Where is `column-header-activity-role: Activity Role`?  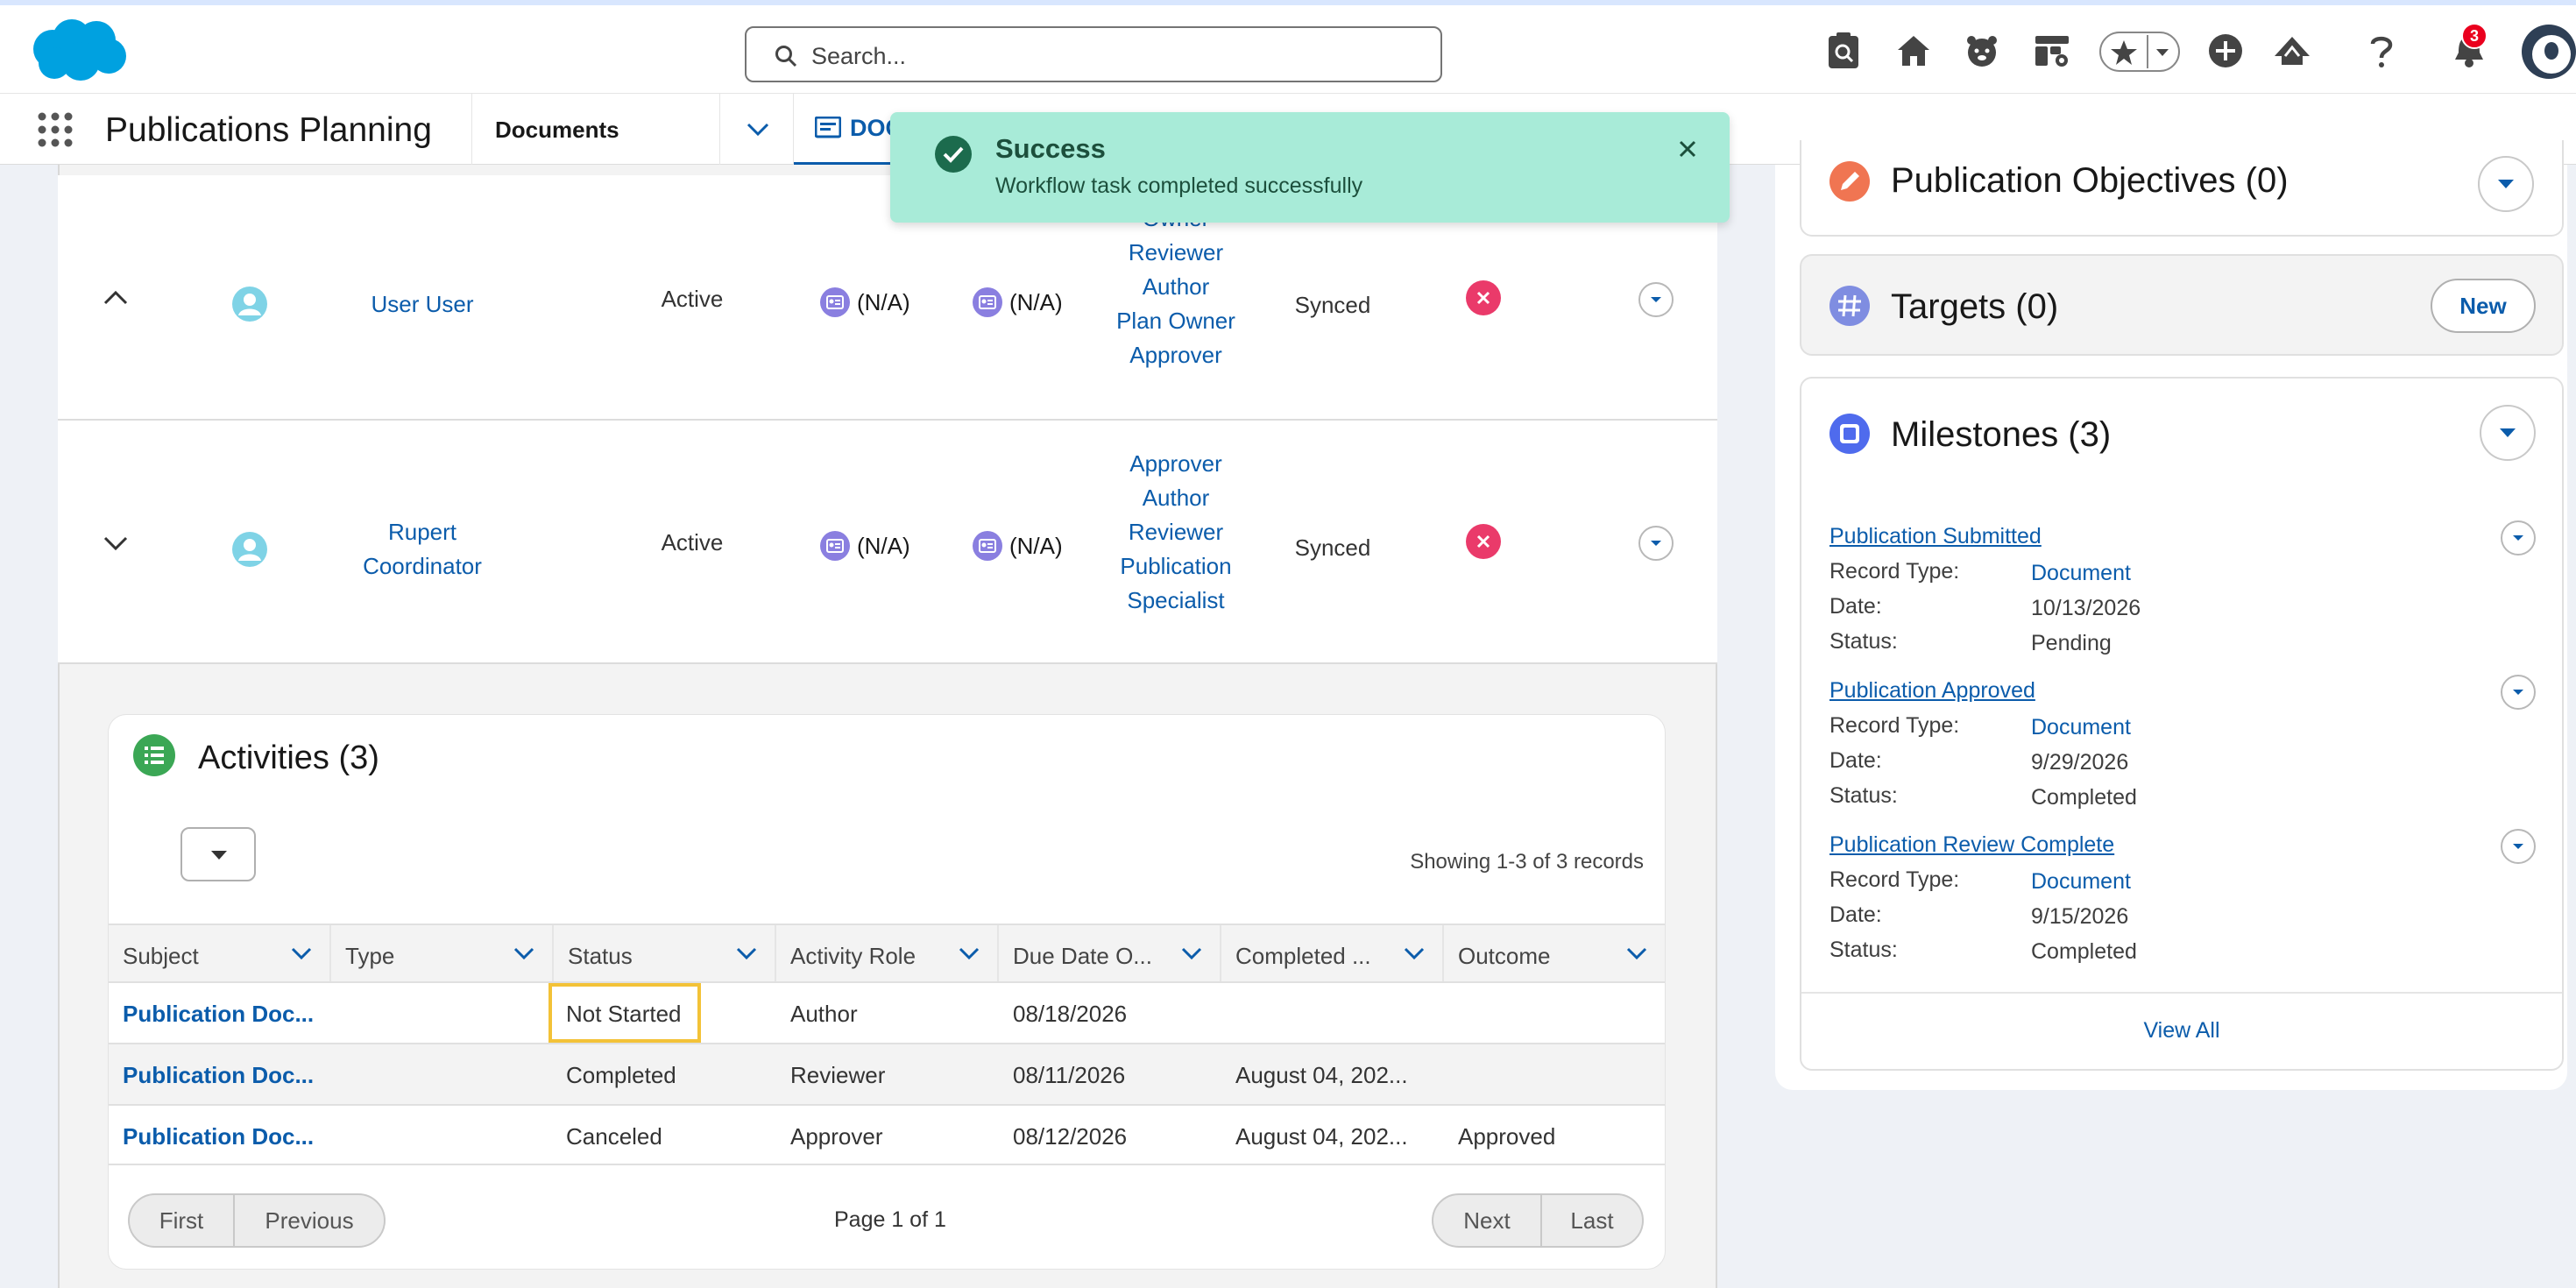 column-header-activity-role: Activity Role is located at coordinates (887, 954).